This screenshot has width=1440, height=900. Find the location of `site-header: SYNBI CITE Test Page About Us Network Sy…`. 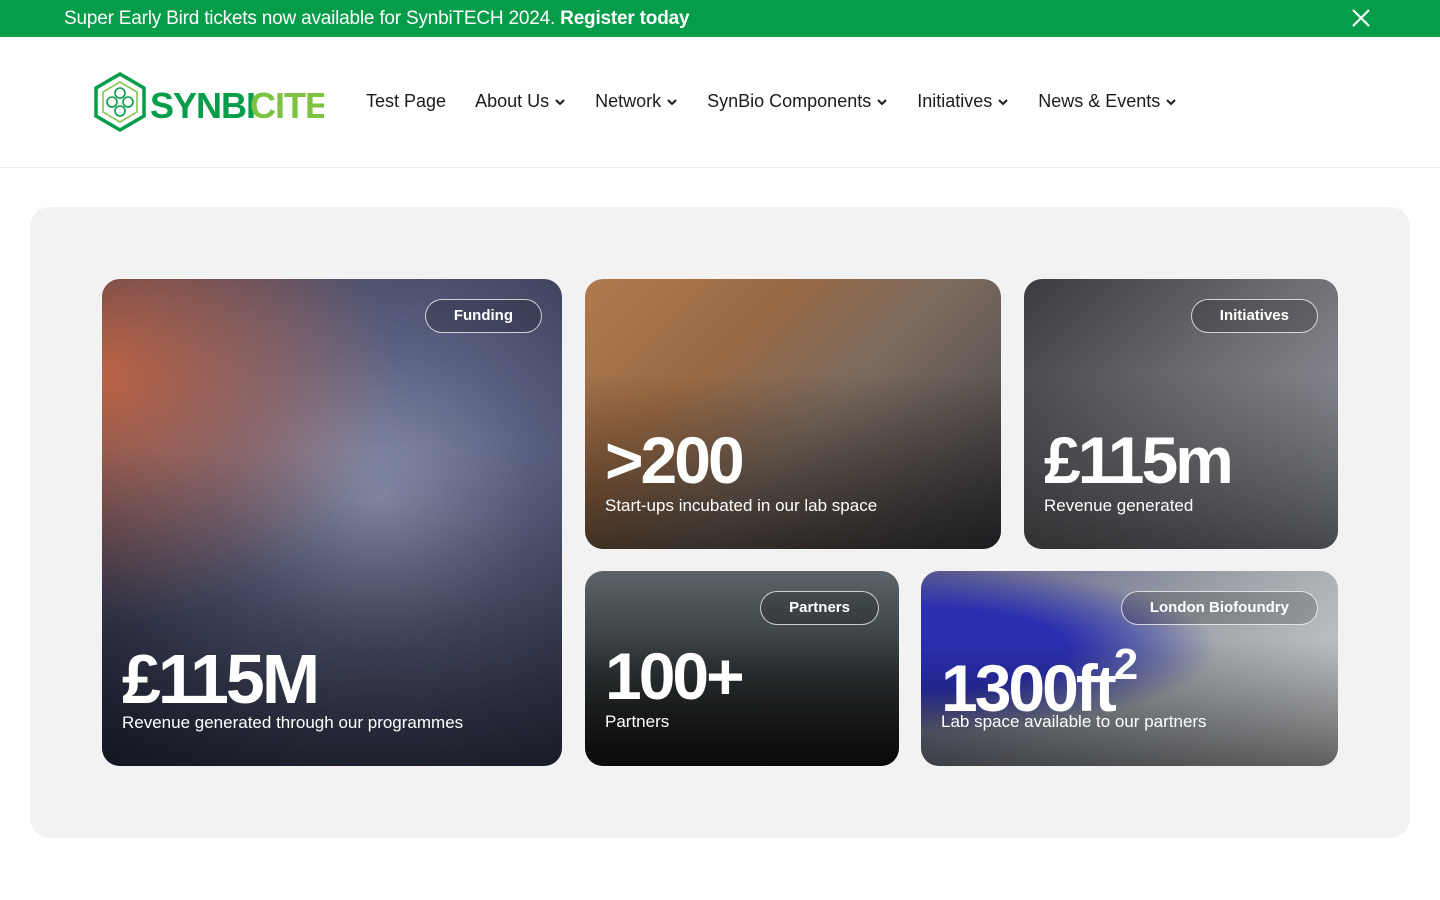

site-header: SYNBI CITE Test Page About Us Network Sy… is located at coordinates (720, 102).